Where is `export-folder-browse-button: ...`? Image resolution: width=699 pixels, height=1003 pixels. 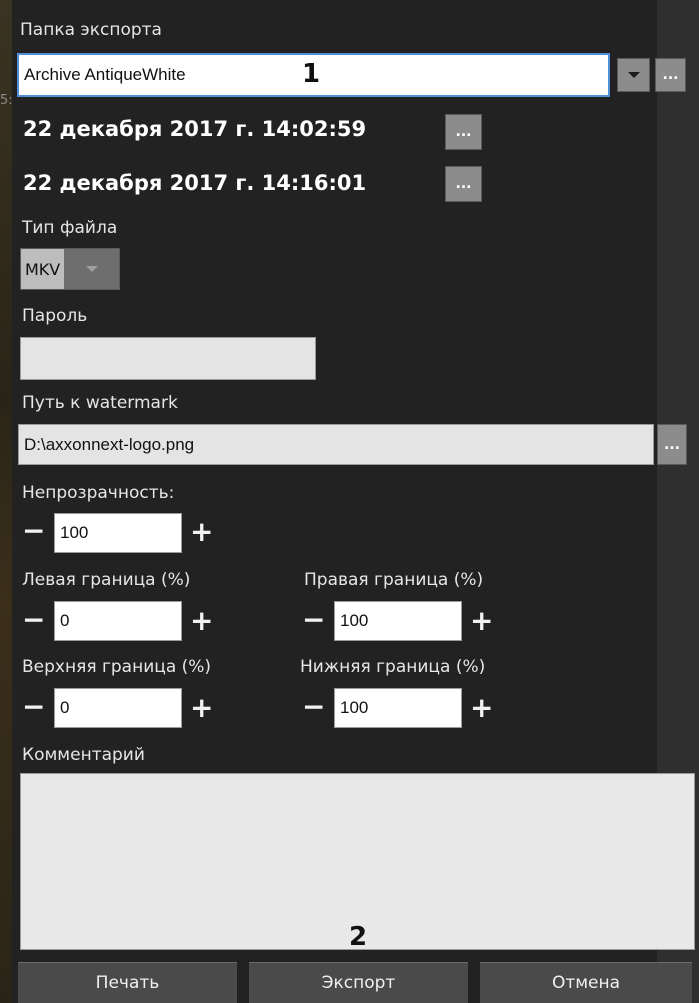
export-folder-browse-button: ... is located at coordinates (670, 75).